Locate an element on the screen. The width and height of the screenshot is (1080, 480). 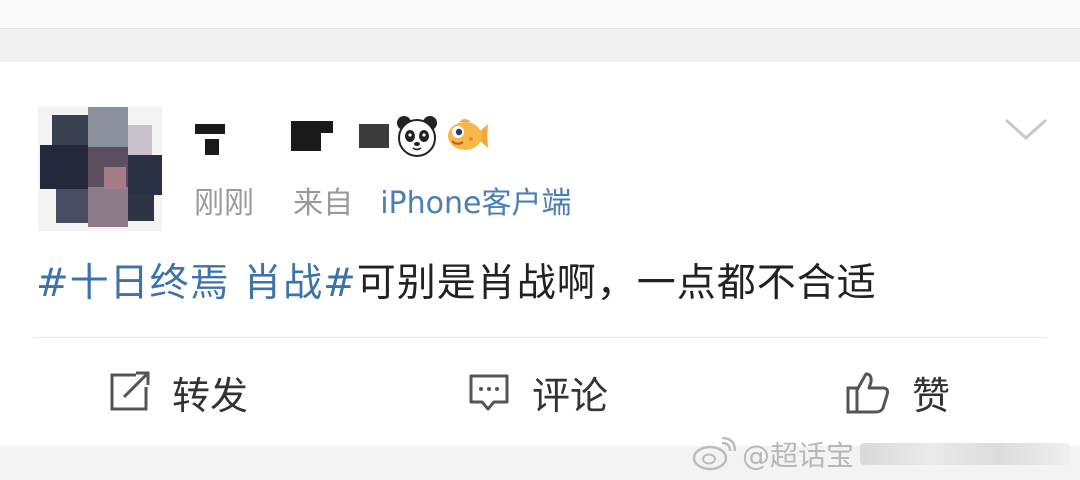
hashtag-link: #十日终焉 肖战# is located at coordinates (196, 283).